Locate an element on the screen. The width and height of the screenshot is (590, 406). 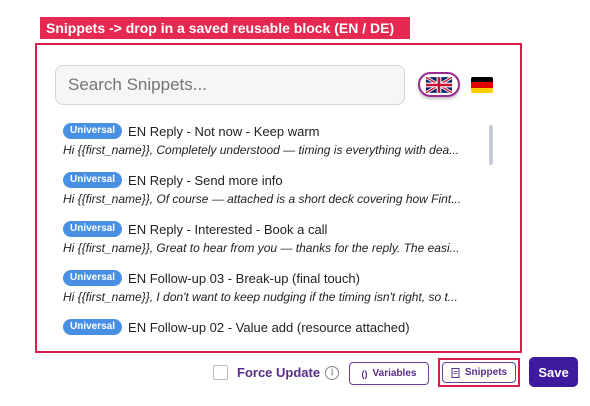
uk-flag-icon is located at coordinates (439, 84).